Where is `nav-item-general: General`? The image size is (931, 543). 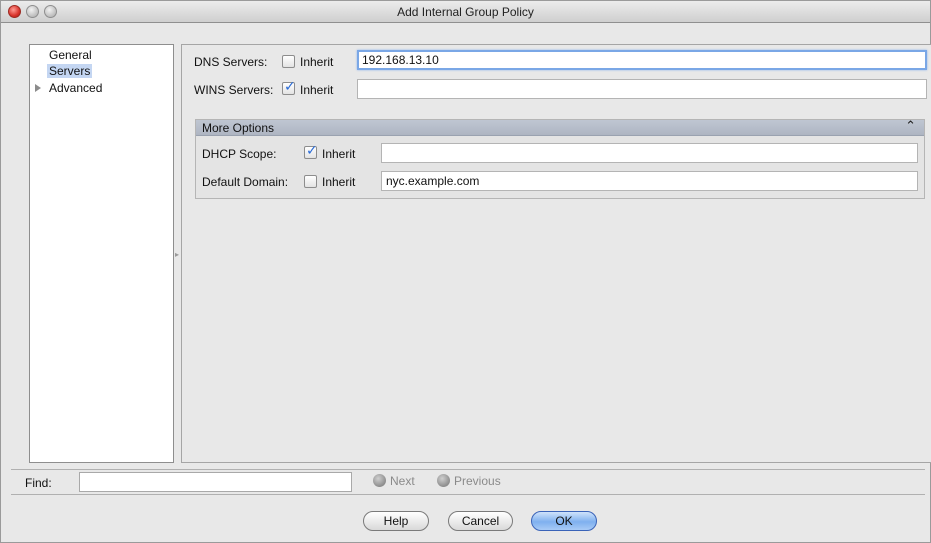 nav-item-general: General is located at coordinates (70, 55).